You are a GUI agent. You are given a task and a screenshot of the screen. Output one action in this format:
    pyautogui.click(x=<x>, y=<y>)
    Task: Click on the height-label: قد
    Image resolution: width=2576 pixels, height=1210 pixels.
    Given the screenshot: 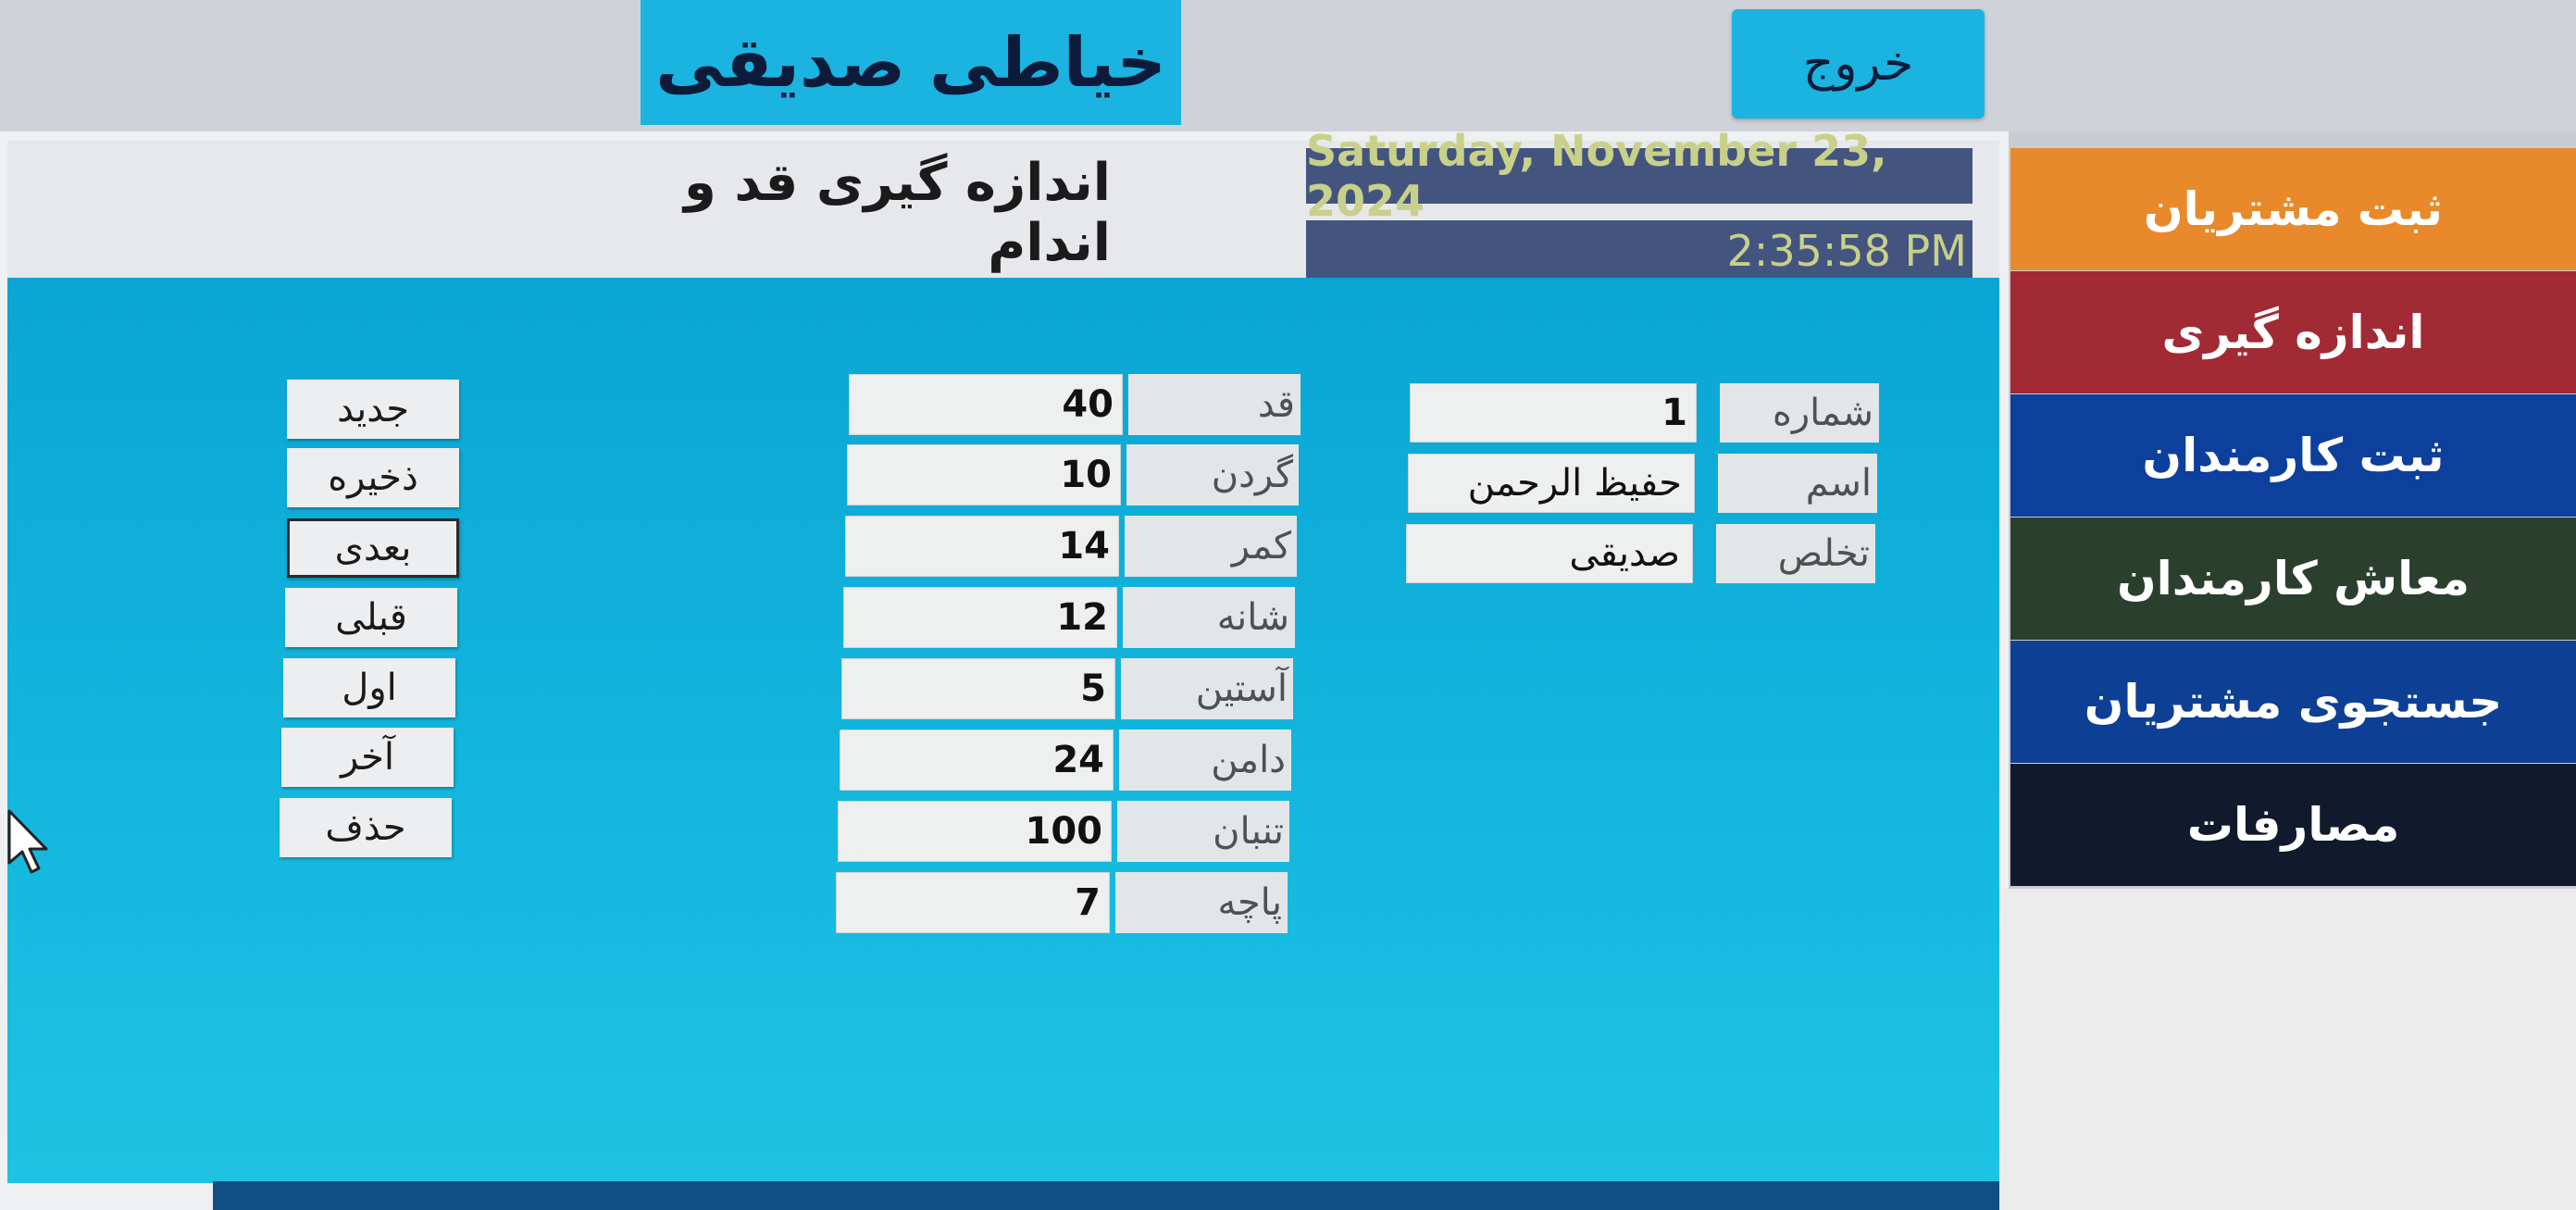 What is the action you would take?
    pyautogui.click(x=1214, y=404)
    